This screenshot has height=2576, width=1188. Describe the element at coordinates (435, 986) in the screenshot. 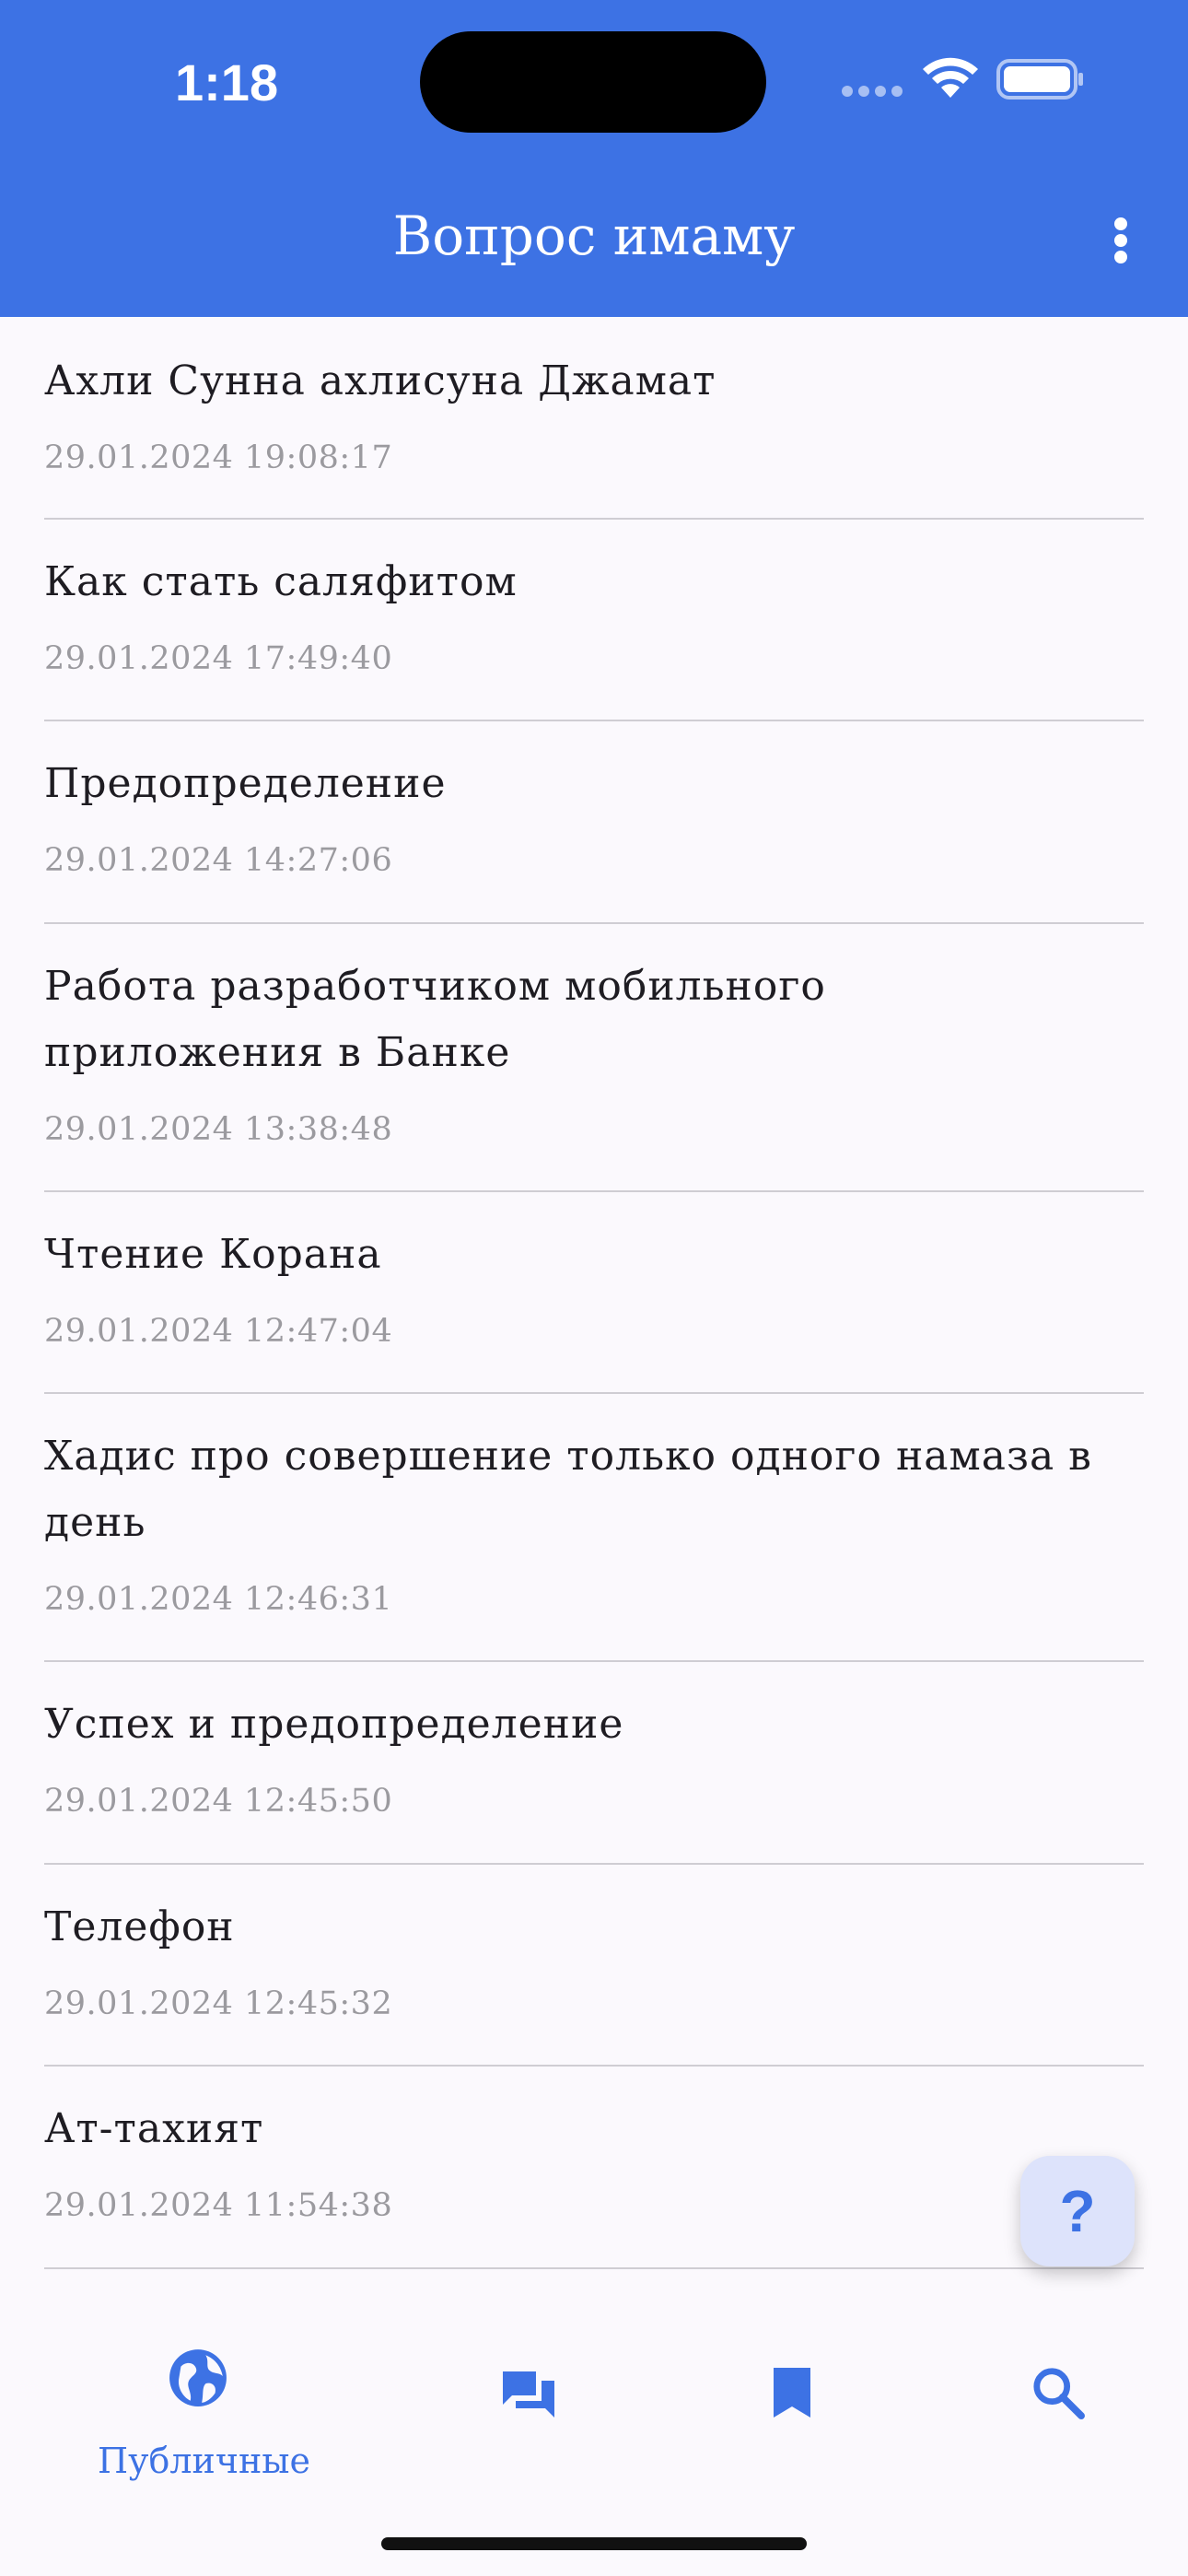

I see `question-title-line1: Работа разработчиком мобильного` at that location.